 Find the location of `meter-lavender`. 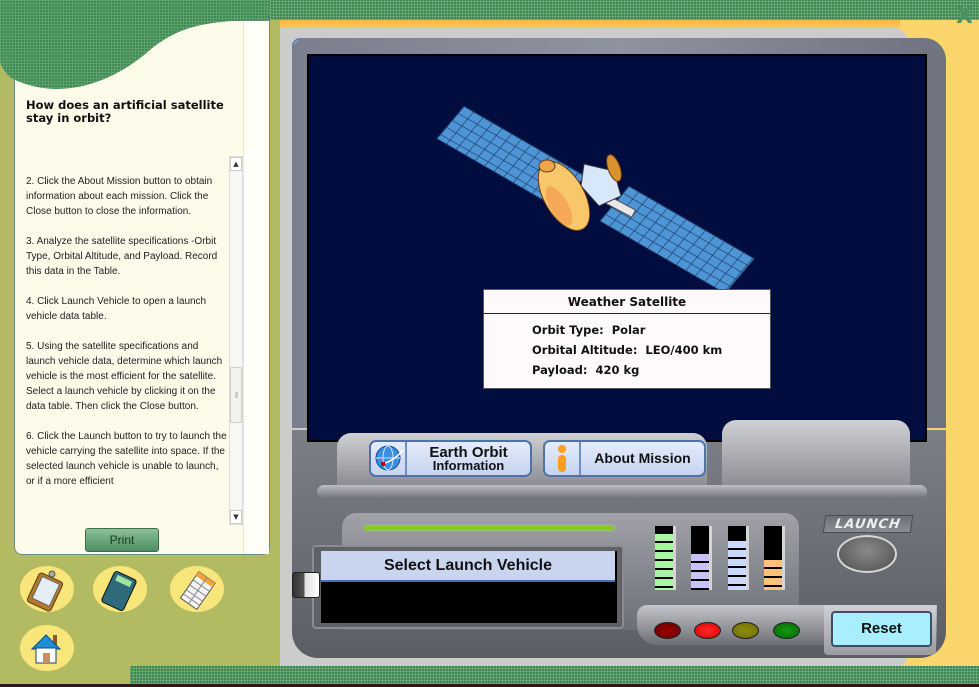

meter-lavender is located at coordinates (701, 558).